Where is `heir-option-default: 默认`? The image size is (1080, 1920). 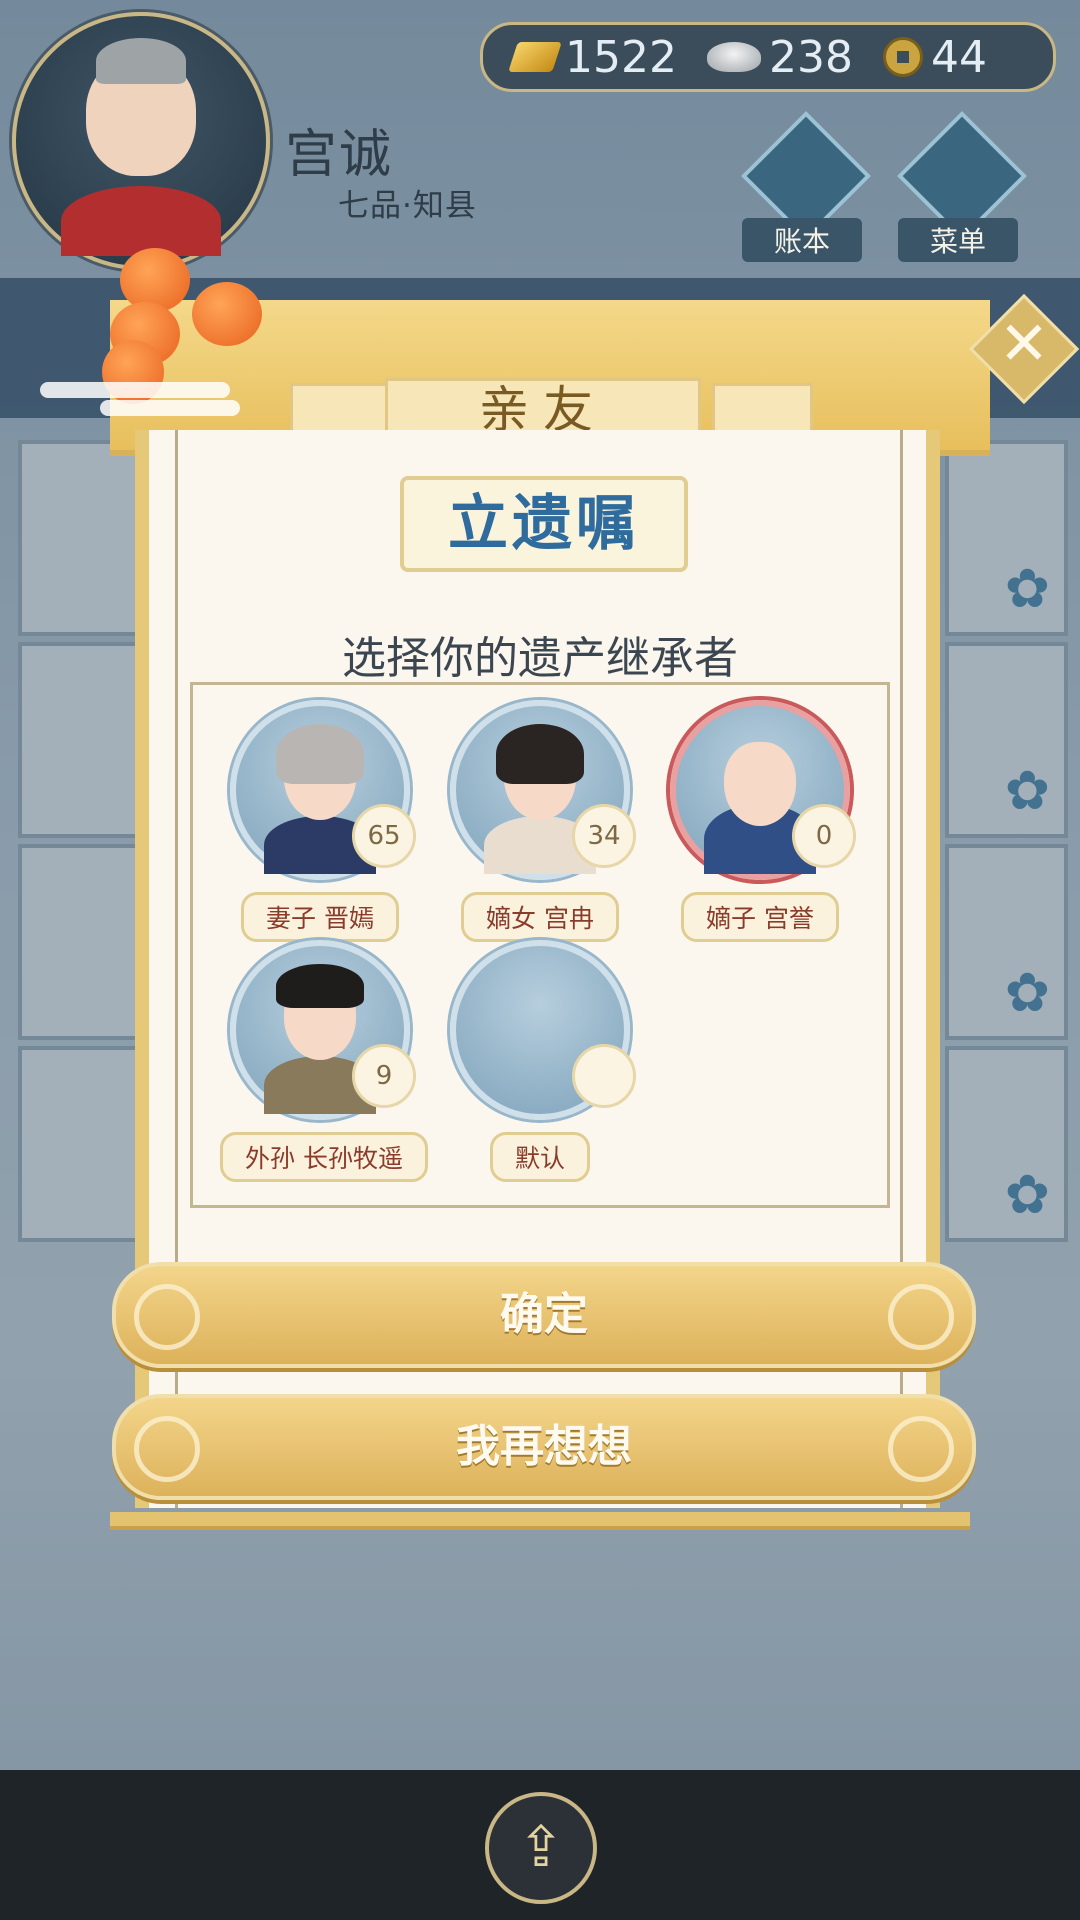 heir-option-default: 默认 is located at coordinates (540, 1061).